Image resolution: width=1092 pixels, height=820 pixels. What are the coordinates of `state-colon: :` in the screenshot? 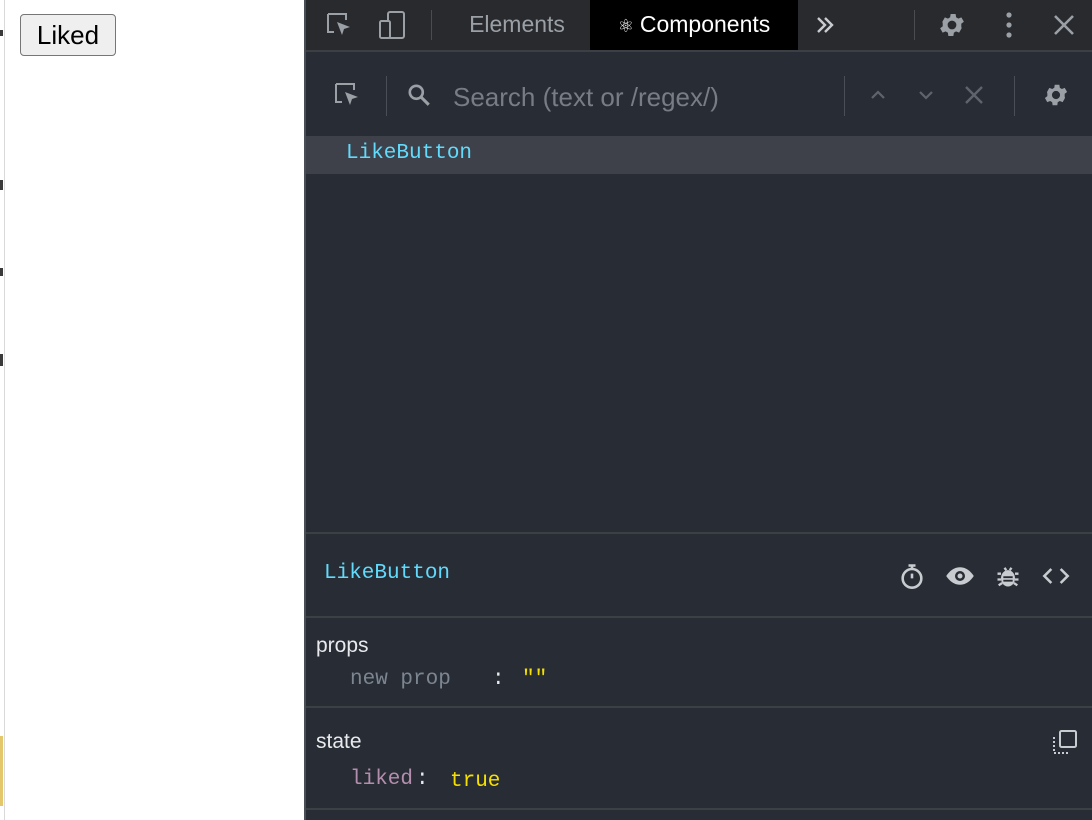 It's located at (422, 779).